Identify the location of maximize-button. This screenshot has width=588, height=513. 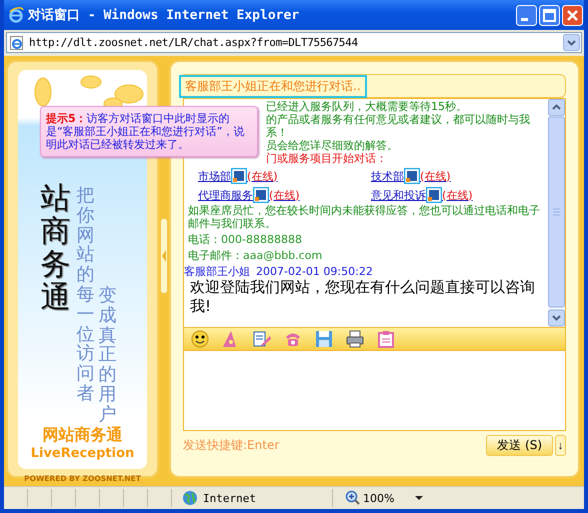
(549, 15).